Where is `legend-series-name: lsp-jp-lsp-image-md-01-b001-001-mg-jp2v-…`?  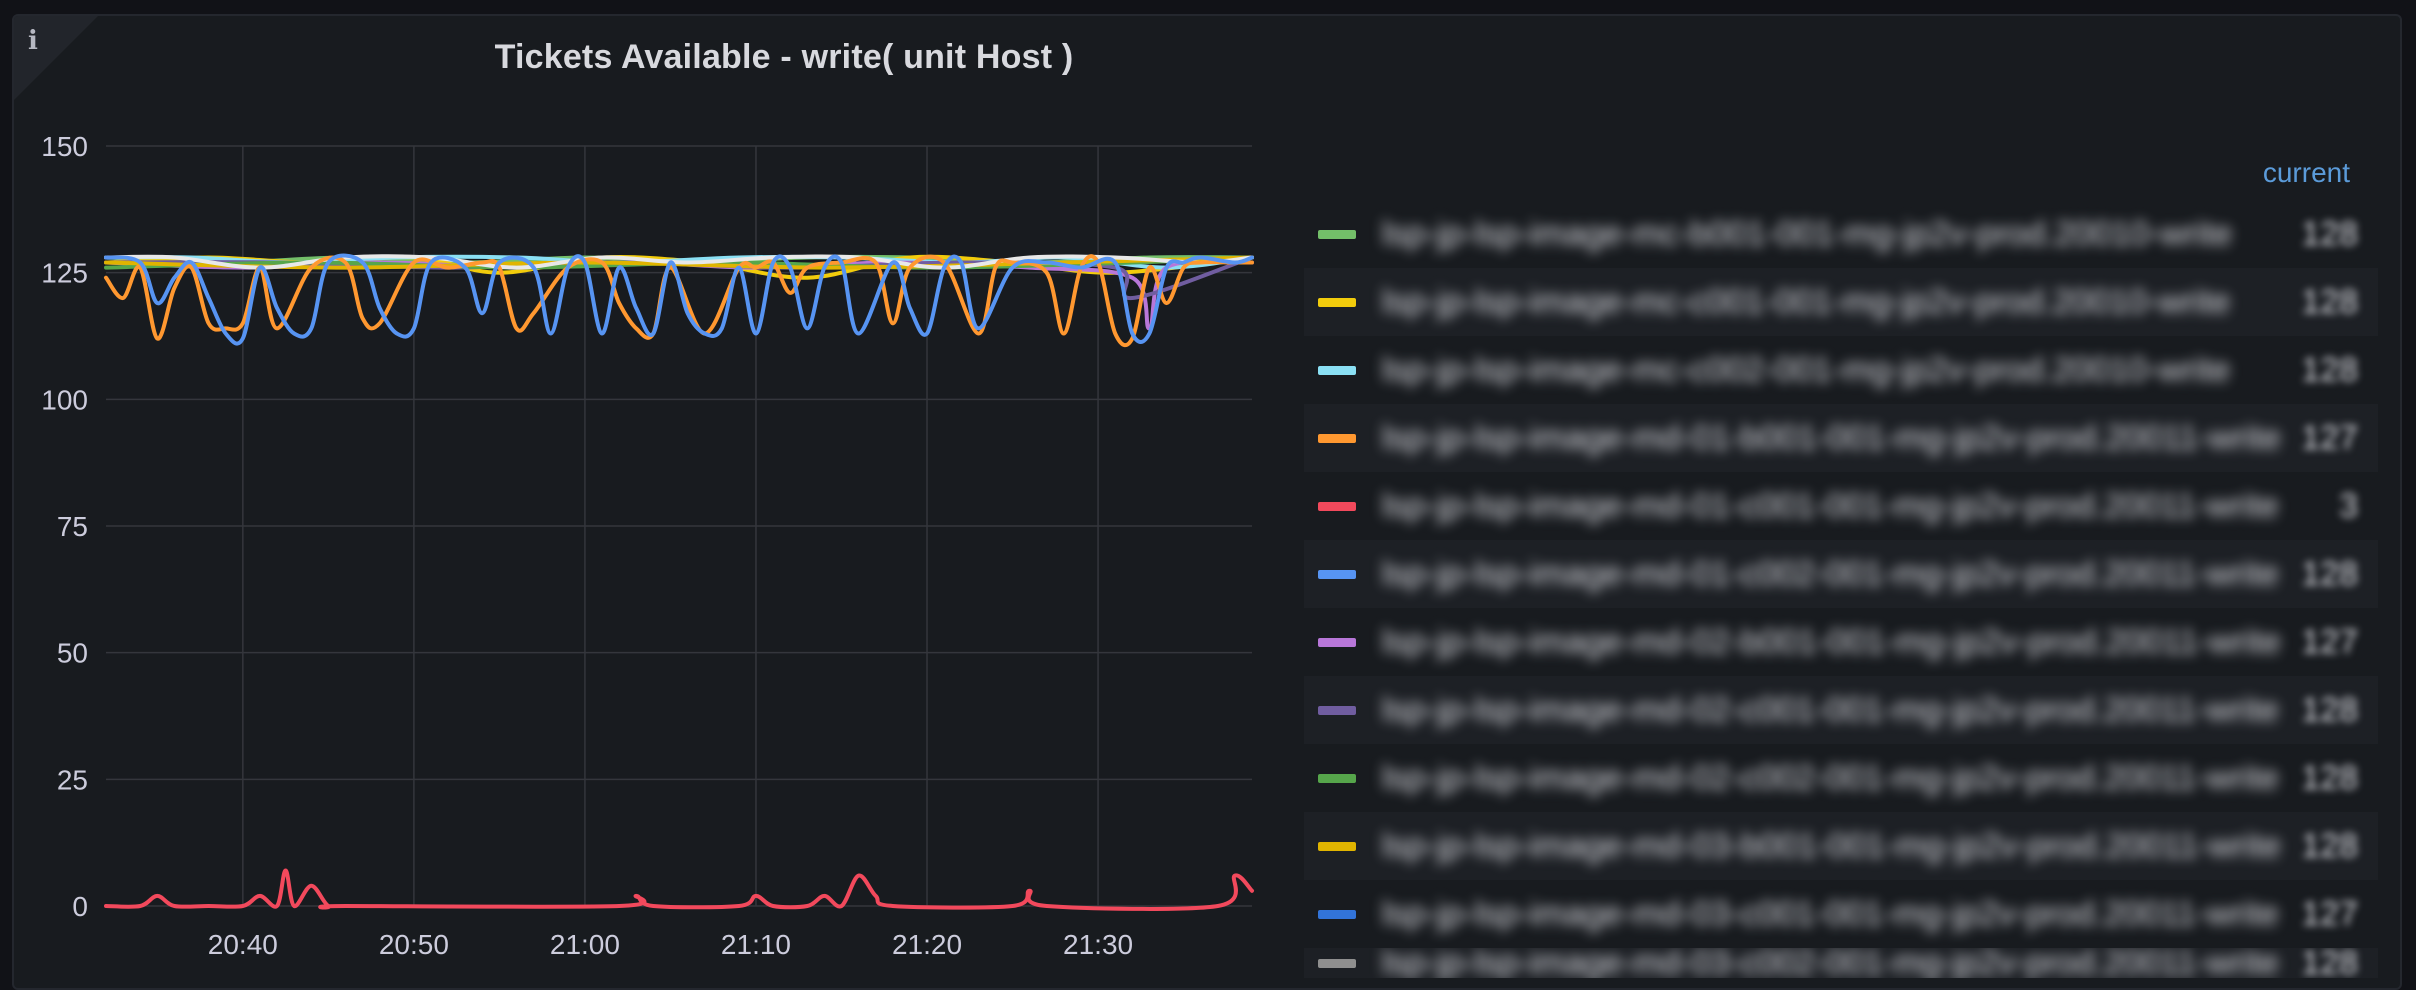 legend-series-name: lsp-jp-lsp-image-md-01-b001-001-mg-jp2v-… is located at coordinates (1835, 438).